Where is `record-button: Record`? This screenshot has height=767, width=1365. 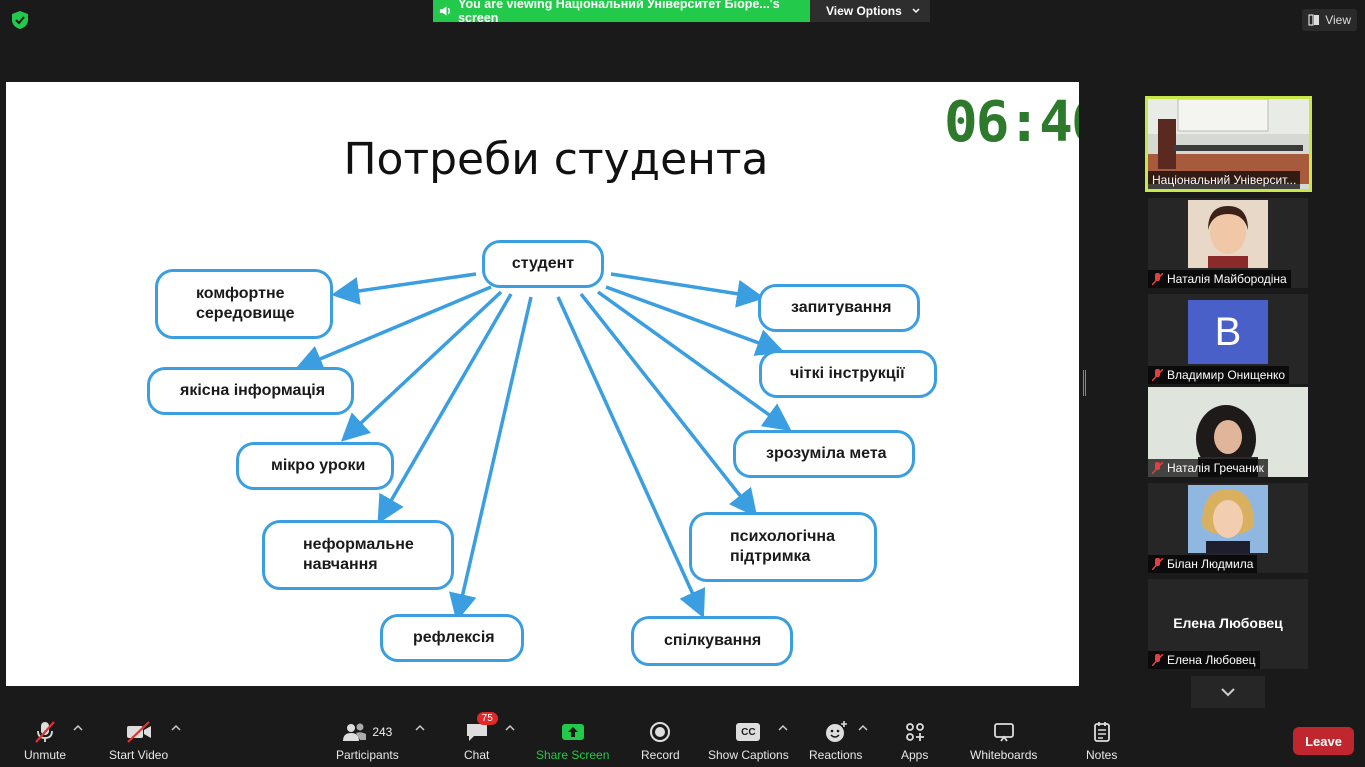 record-button: Record is located at coordinates (660, 741).